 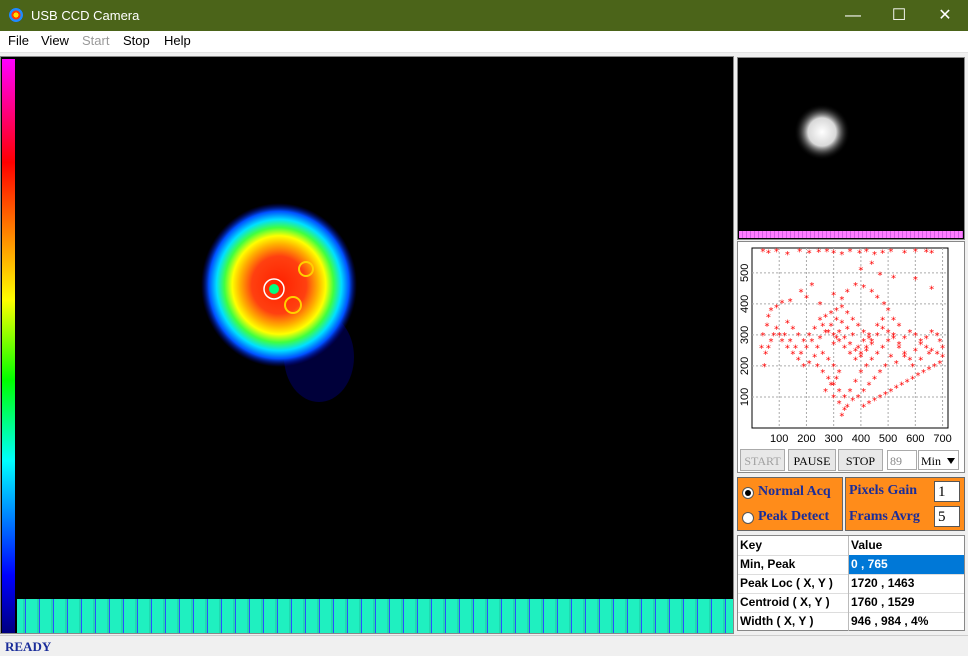 I want to click on time-unit-select: Min, so click(x=938, y=460).